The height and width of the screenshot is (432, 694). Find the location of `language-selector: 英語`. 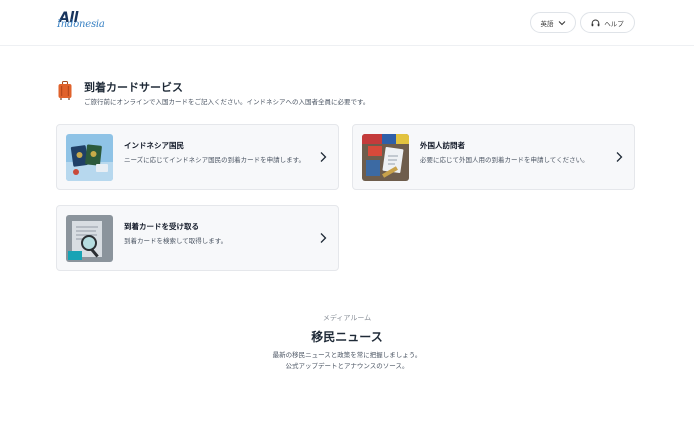

language-selector: 英語 is located at coordinates (553, 22).